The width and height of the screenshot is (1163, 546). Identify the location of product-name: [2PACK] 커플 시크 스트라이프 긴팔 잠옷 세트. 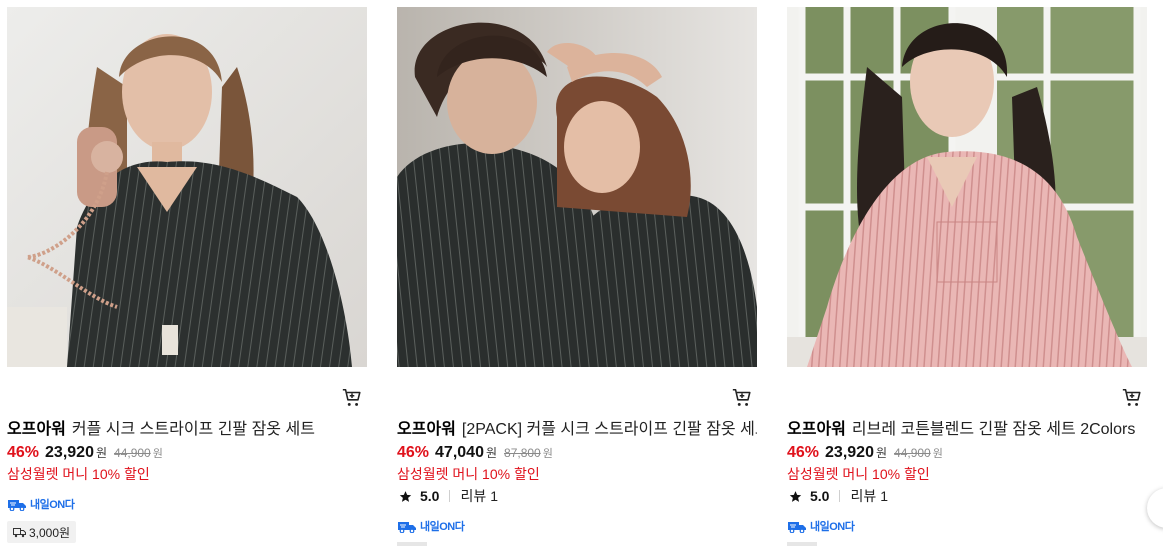
(609, 429).